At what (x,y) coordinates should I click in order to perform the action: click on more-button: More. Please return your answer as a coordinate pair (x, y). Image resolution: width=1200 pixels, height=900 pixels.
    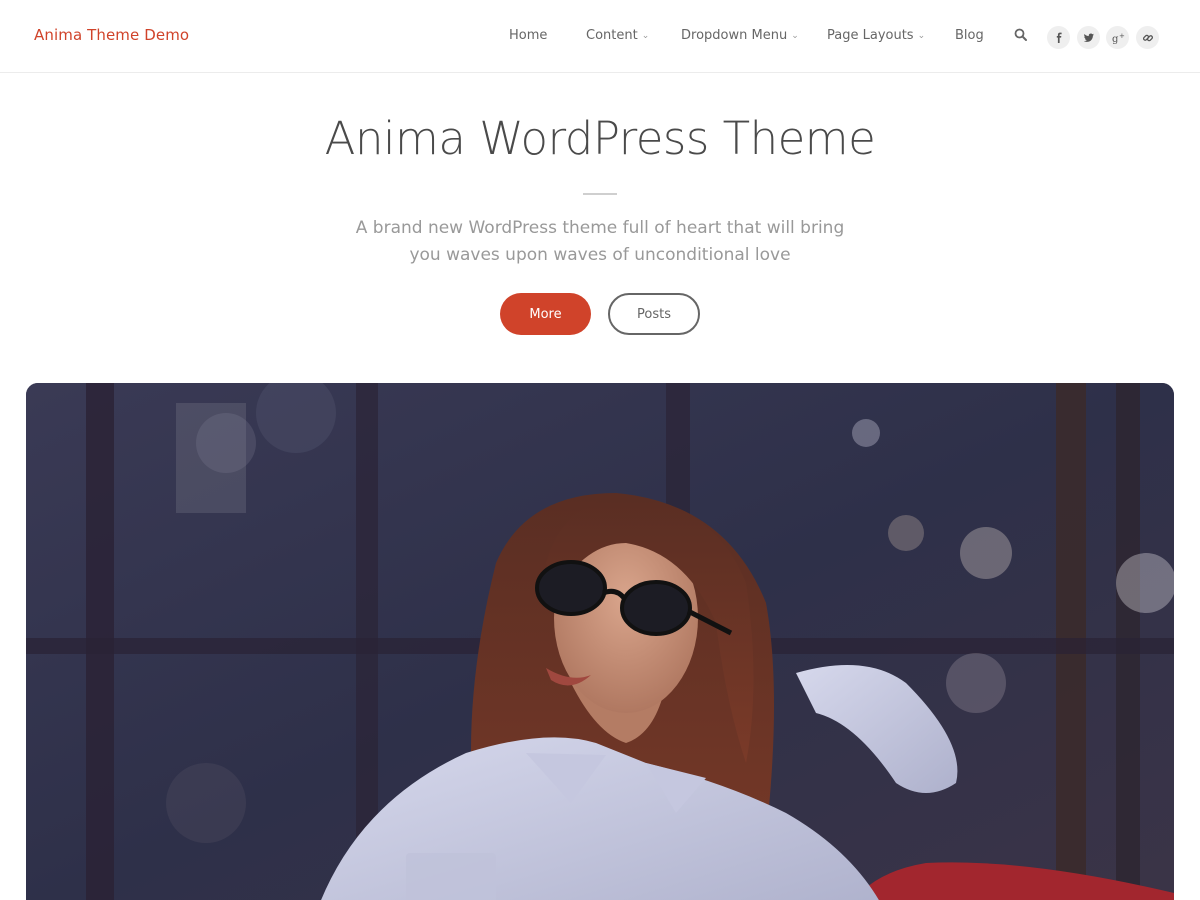
    Looking at the image, I should click on (545, 314).